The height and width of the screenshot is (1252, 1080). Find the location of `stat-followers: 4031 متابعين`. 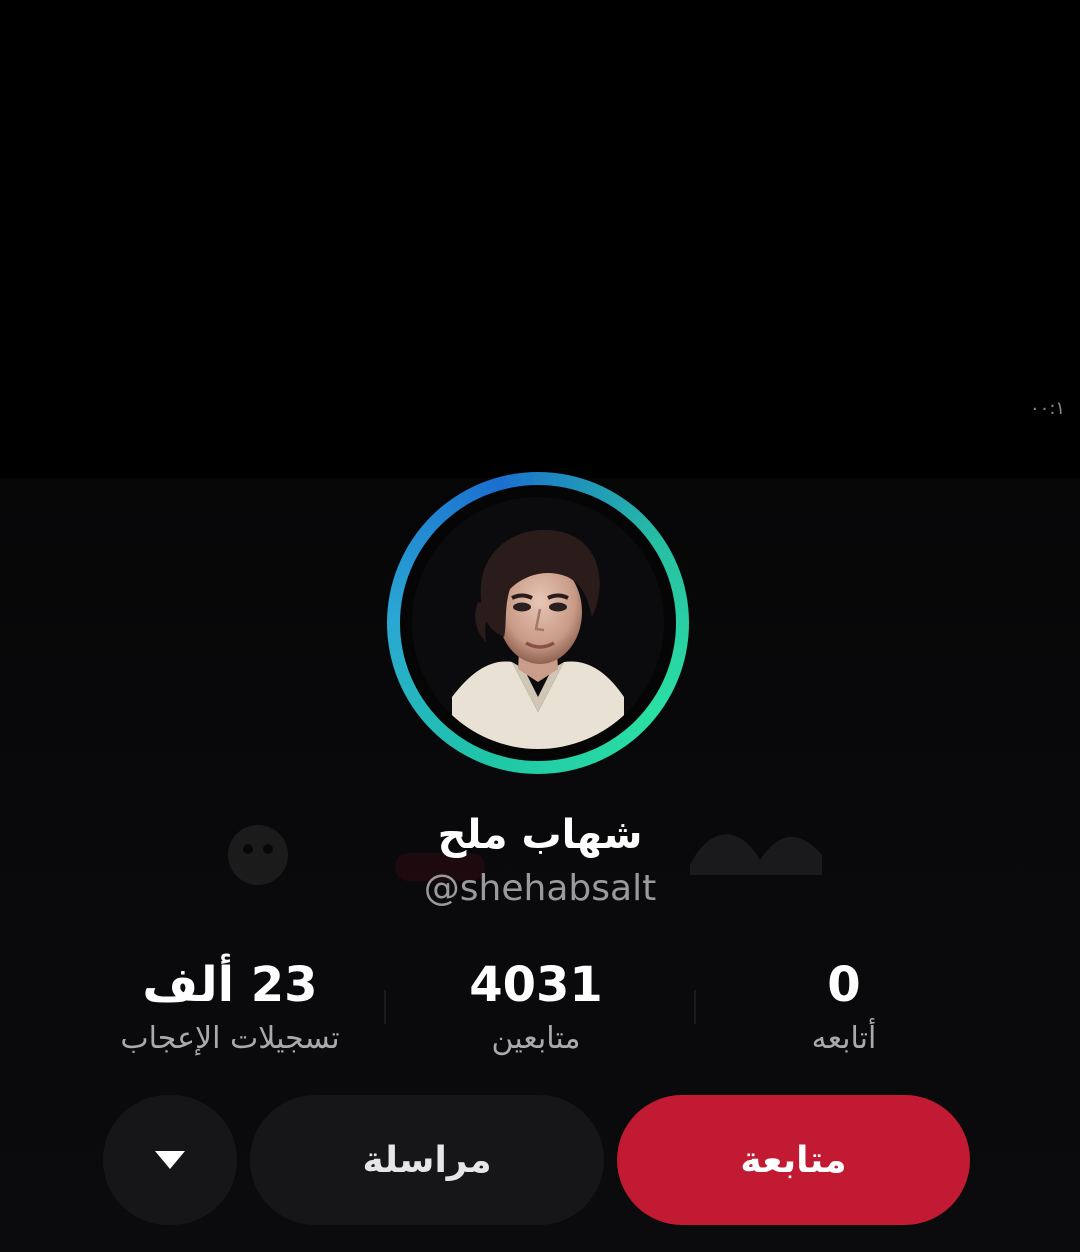

stat-followers: 4031 متابعين is located at coordinates (536, 1005).